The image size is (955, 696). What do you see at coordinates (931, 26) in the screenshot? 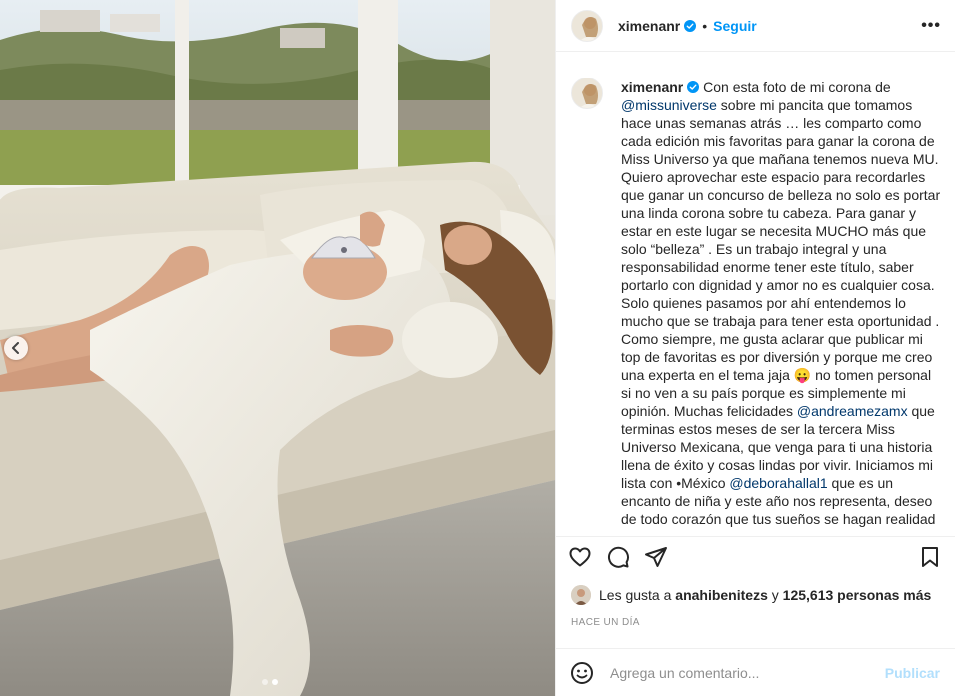
I see `more-options-button: •••` at bounding box center [931, 26].